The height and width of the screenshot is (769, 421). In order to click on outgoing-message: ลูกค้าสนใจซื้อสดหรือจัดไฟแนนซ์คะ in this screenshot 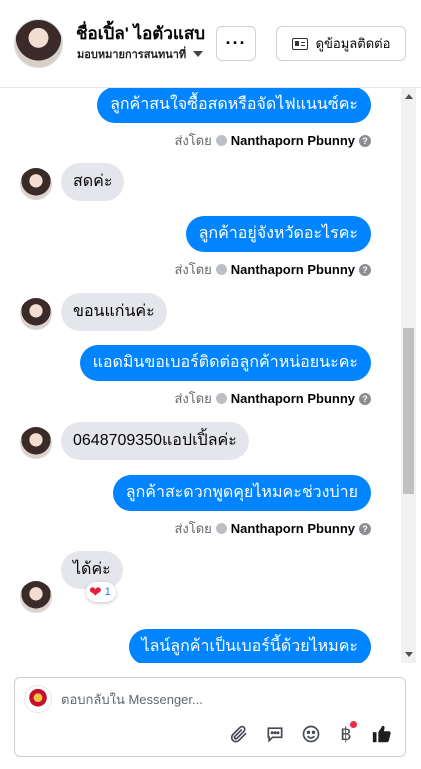, I will do `click(234, 105)`.